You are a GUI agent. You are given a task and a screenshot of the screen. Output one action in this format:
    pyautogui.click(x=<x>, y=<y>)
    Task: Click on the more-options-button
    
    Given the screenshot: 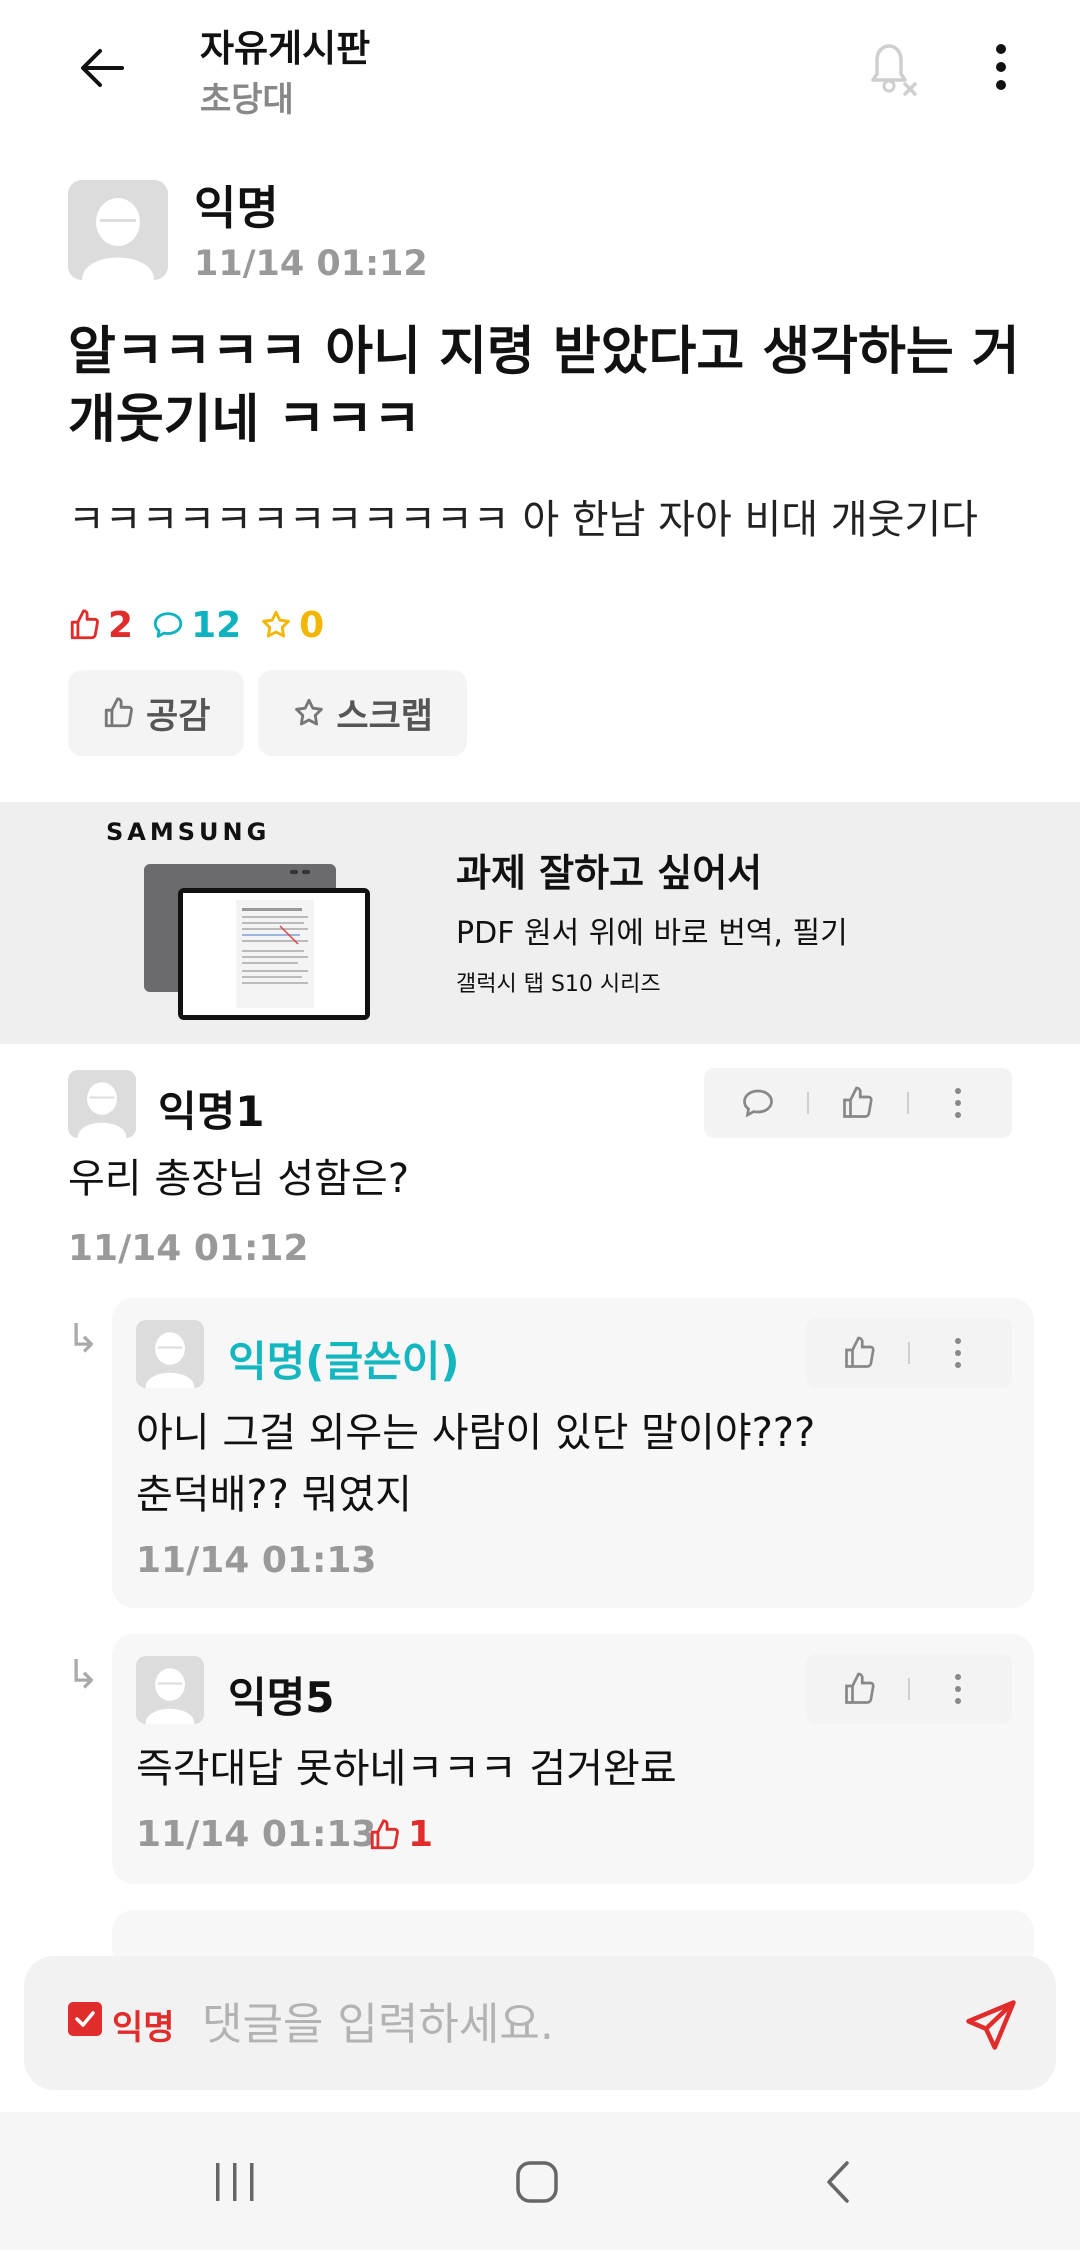 What is the action you would take?
    pyautogui.click(x=1001, y=67)
    